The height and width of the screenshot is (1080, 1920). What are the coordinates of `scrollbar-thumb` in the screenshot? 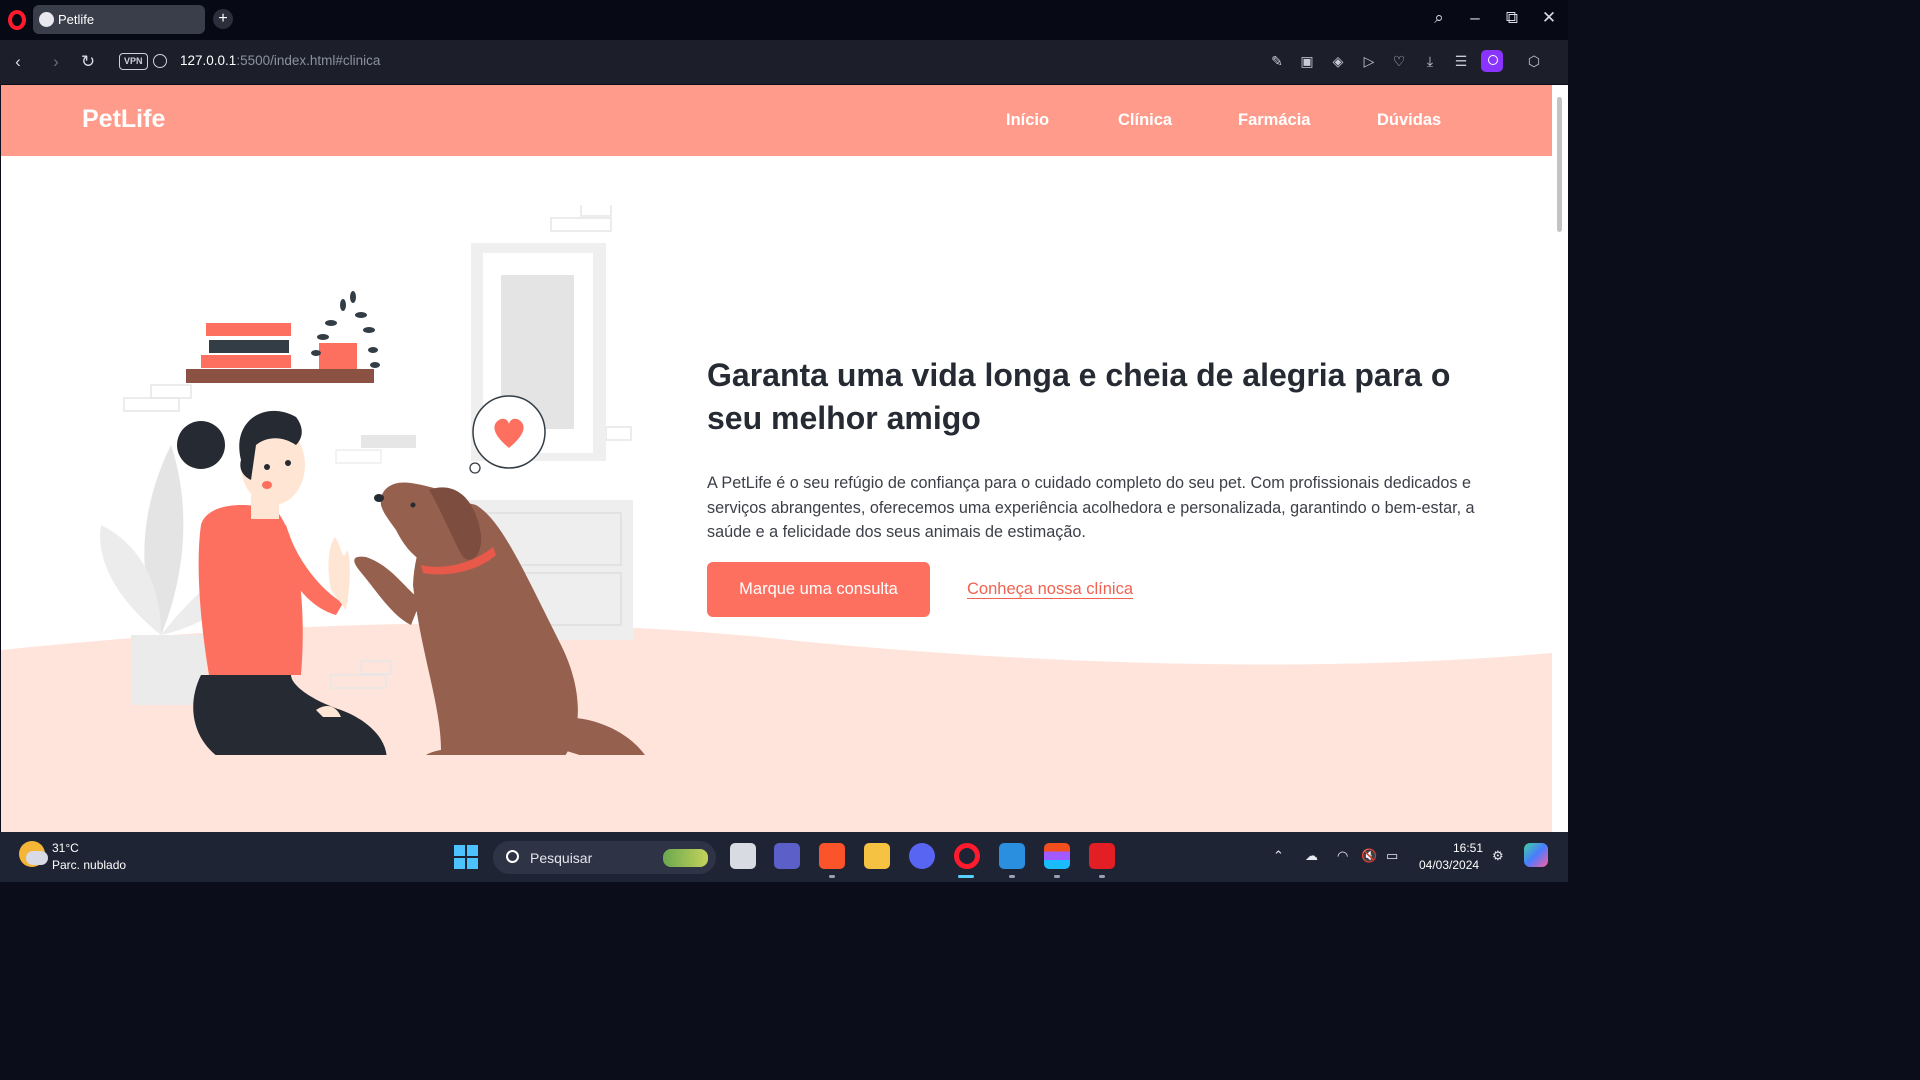 It's located at (1559, 164).